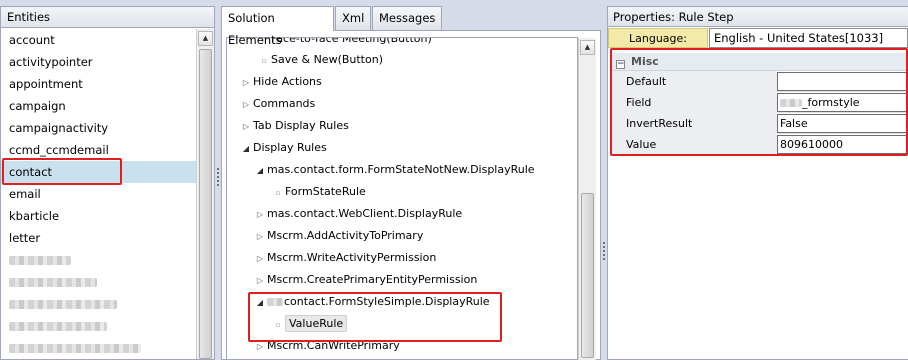 This screenshot has width=908, height=360. Describe the element at coordinates (283, 148) in the screenshot. I see `tree-item: ◢ Display Rules` at that location.